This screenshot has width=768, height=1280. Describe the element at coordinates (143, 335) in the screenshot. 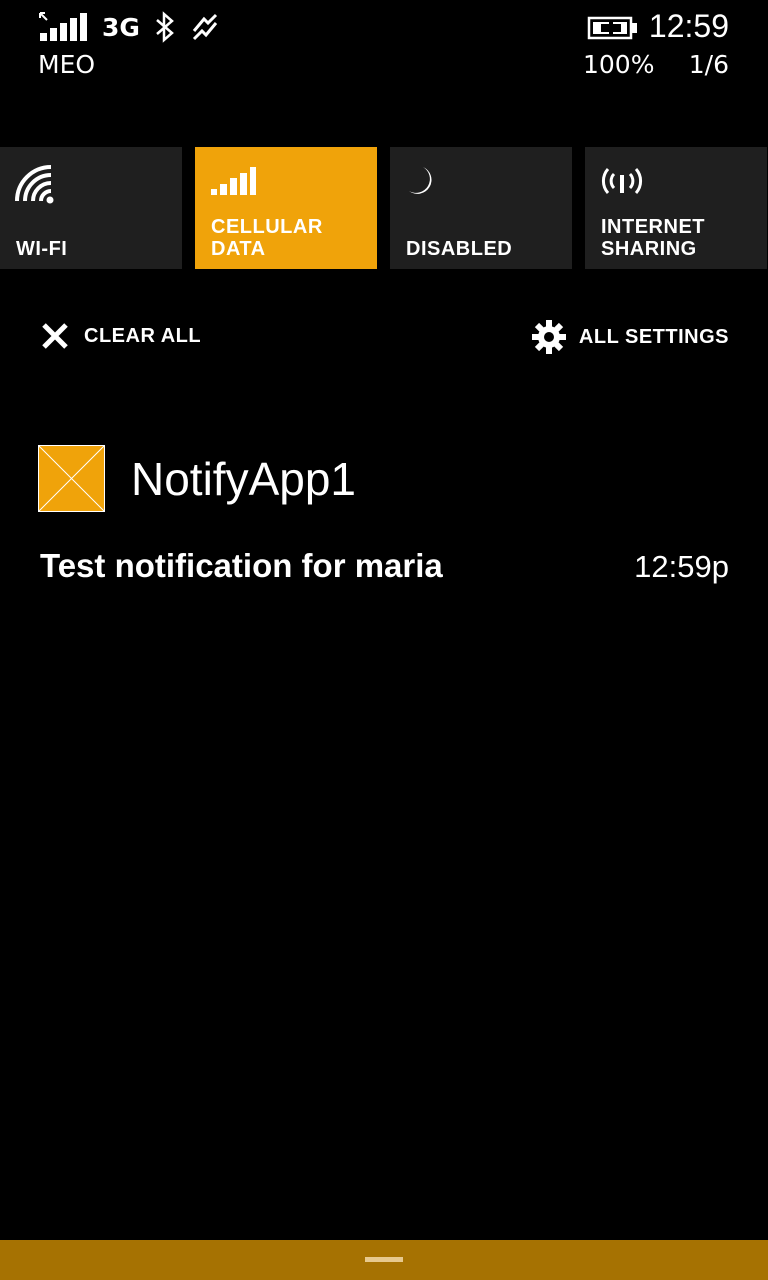

I see `clear-all-label: CLEAR ALL` at that location.